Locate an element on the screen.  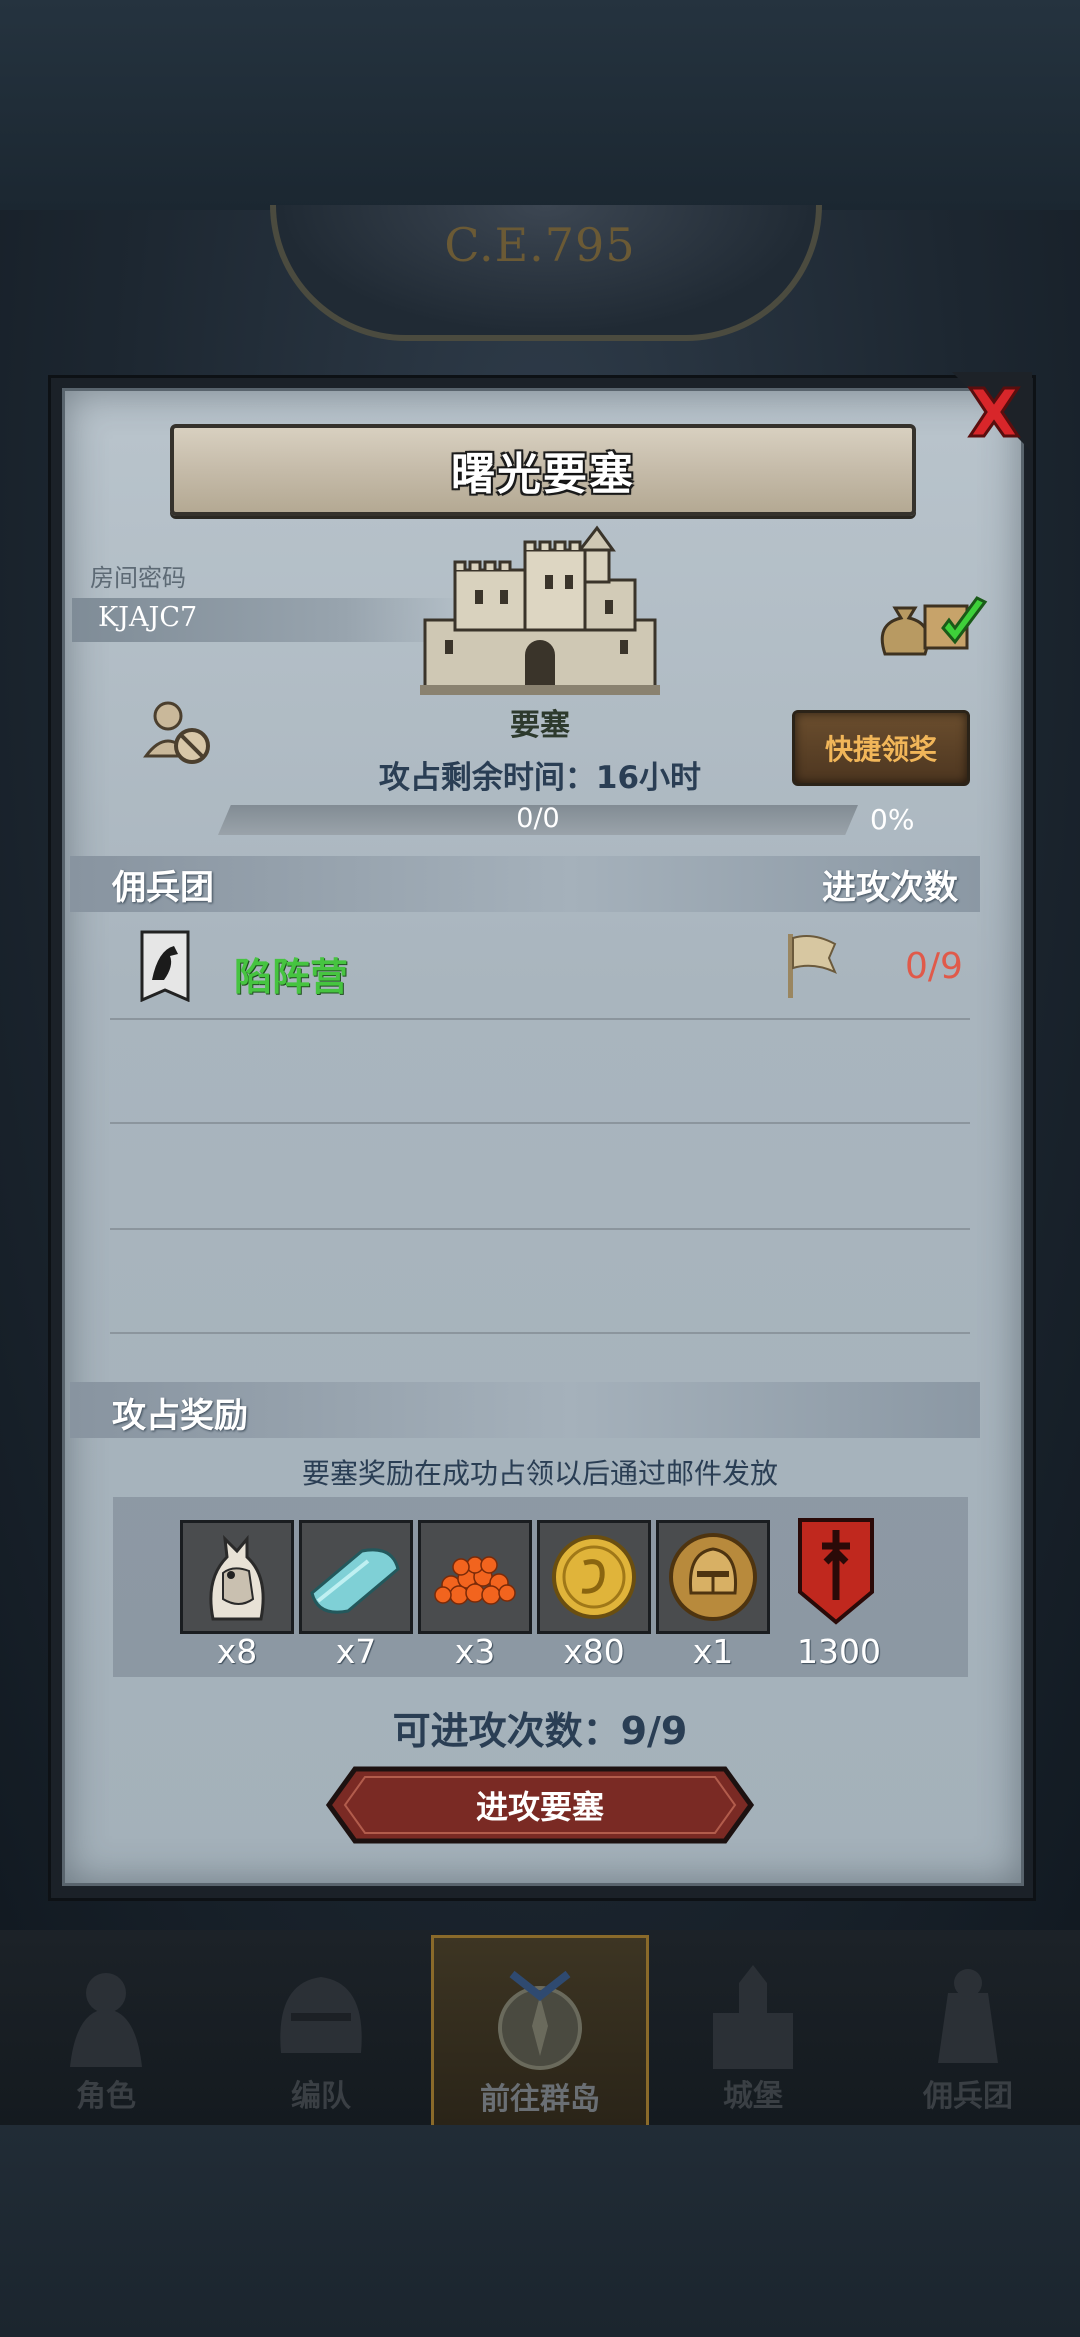
occupation-timer: 攻占剩余时间：16小时 is located at coordinates (540, 778).